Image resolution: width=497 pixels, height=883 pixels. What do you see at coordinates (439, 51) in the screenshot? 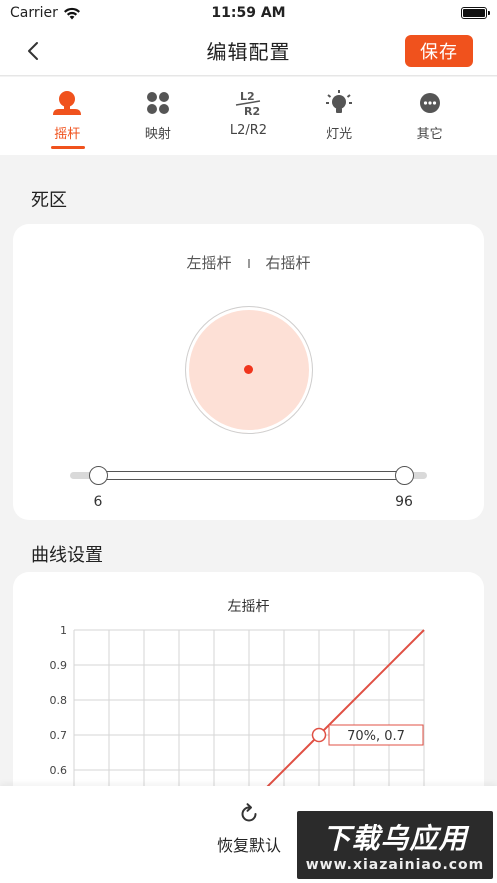
I see `save-button: 保存` at bounding box center [439, 51].